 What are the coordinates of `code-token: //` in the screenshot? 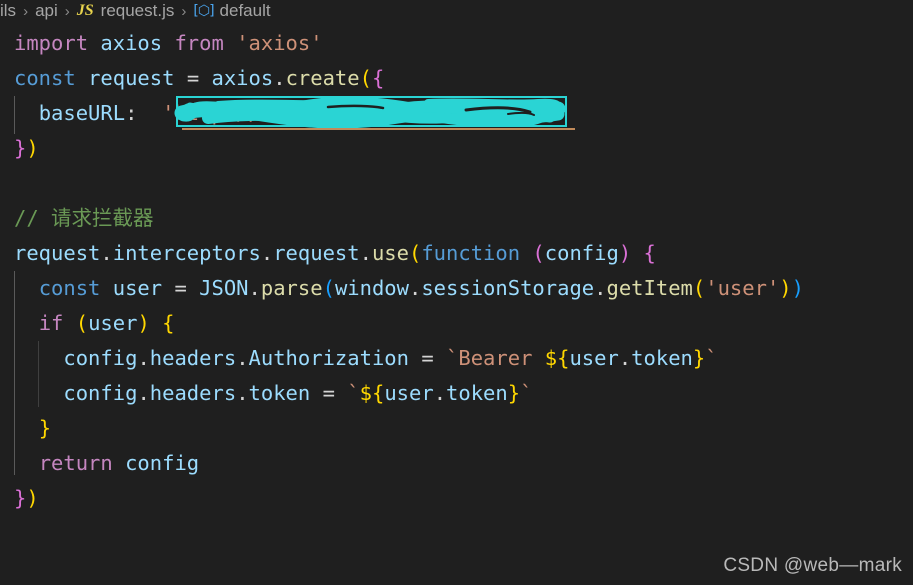 It's located at (33, 218).